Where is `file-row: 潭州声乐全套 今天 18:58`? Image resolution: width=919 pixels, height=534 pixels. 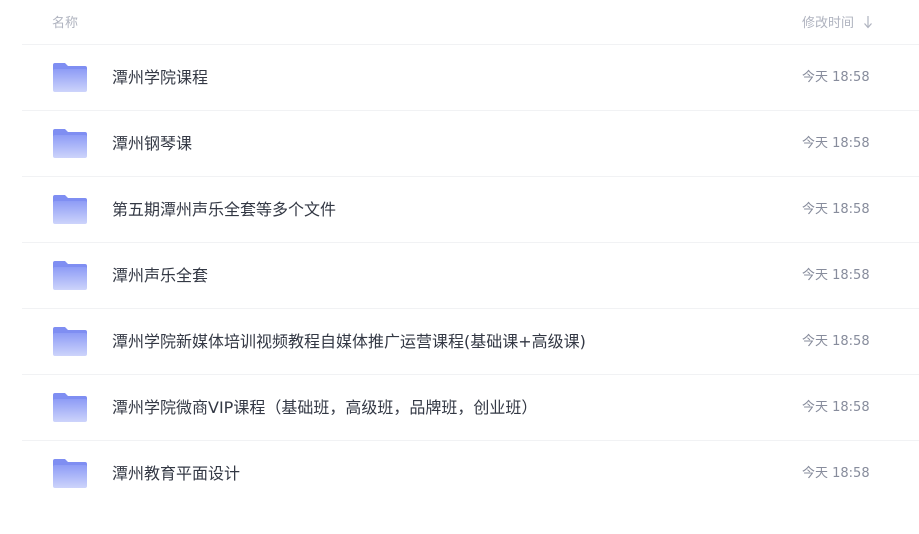
file-row: 潭州声乐全套 今天 18:58 is located at coordinates (470, 276).